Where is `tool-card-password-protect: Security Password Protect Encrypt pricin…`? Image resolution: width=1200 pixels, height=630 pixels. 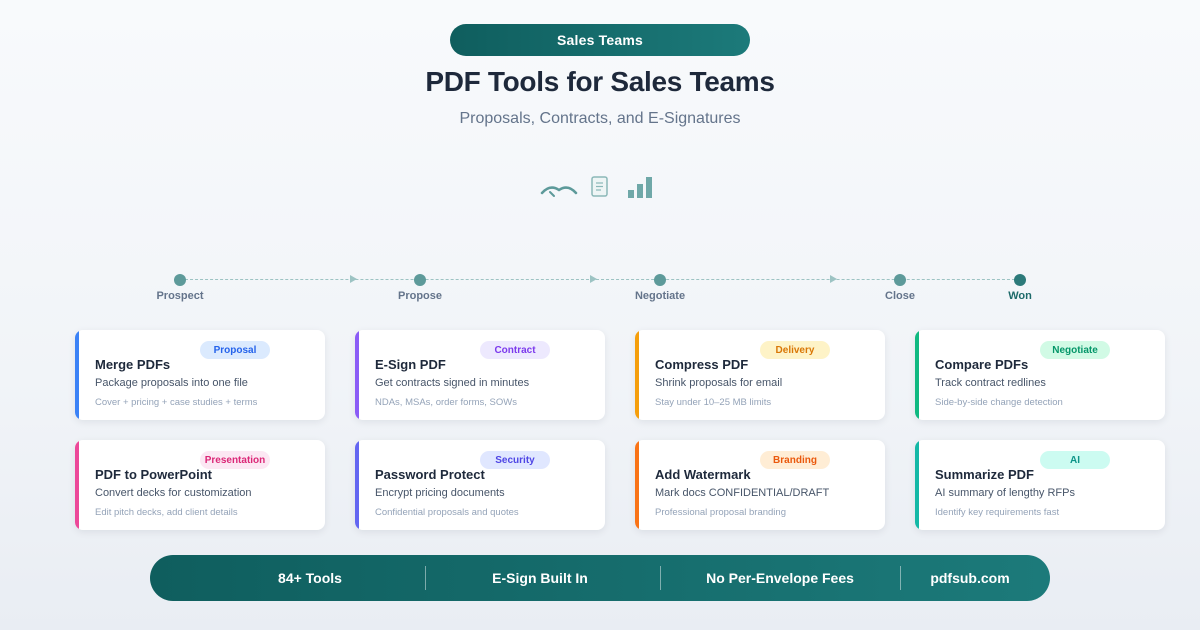 tool-card-password-protect: Security Password Protect Encrypt pricin… is located at coordinates (480, 485).